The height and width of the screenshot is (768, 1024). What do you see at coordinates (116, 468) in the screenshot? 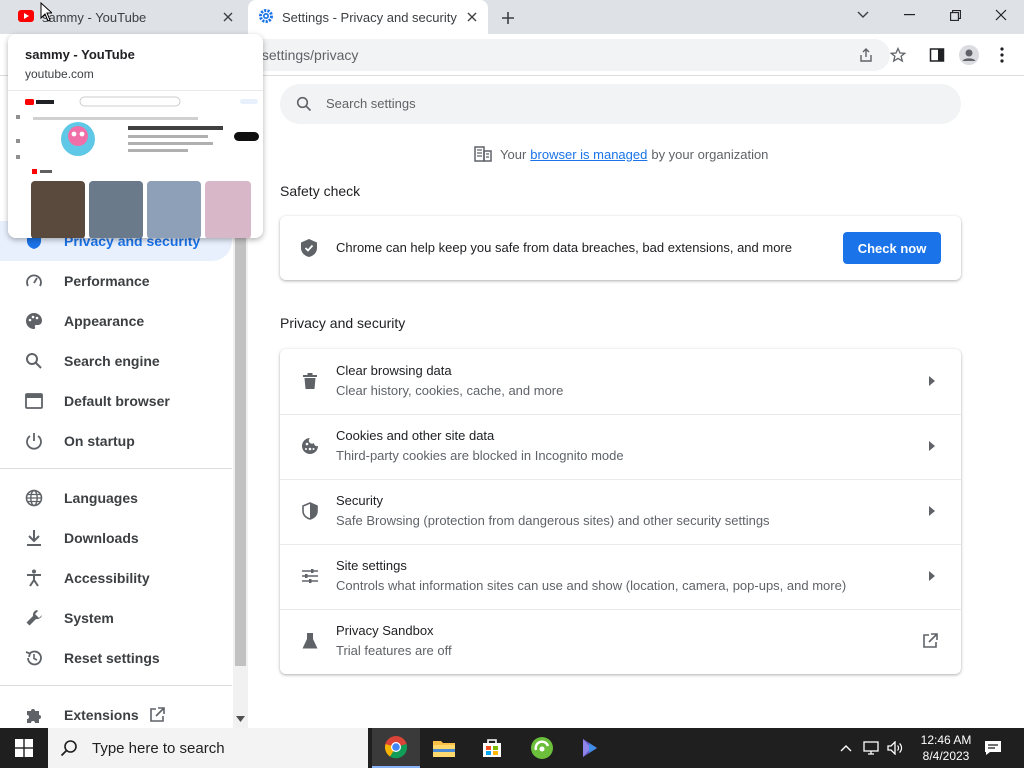
I see `sidebar-divider` at bounding box center [116, 468].